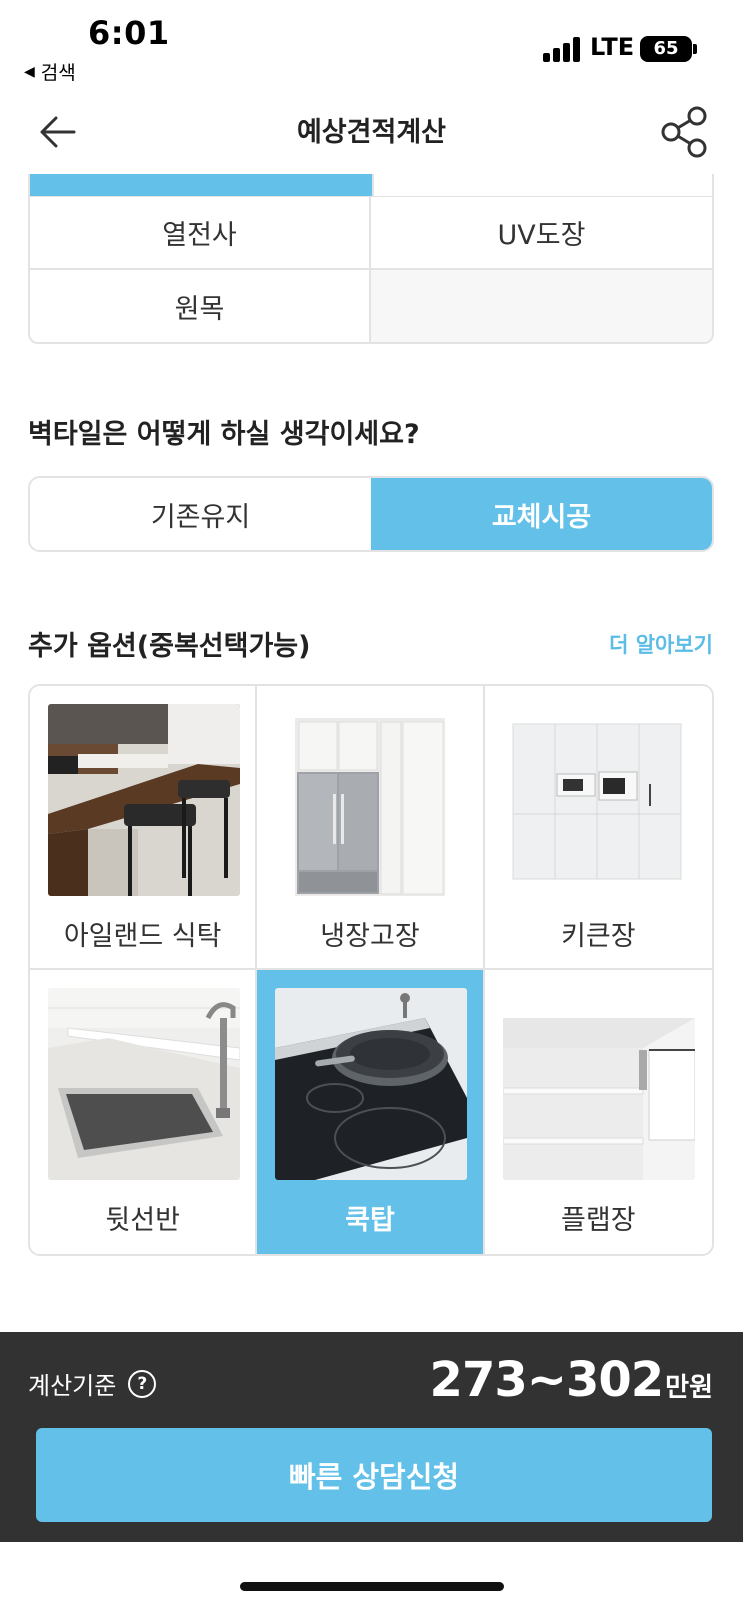 This screenshot has height=1608, width=743. I want to click on option-tall-cabinet: 키큰장, so click(598, 828).